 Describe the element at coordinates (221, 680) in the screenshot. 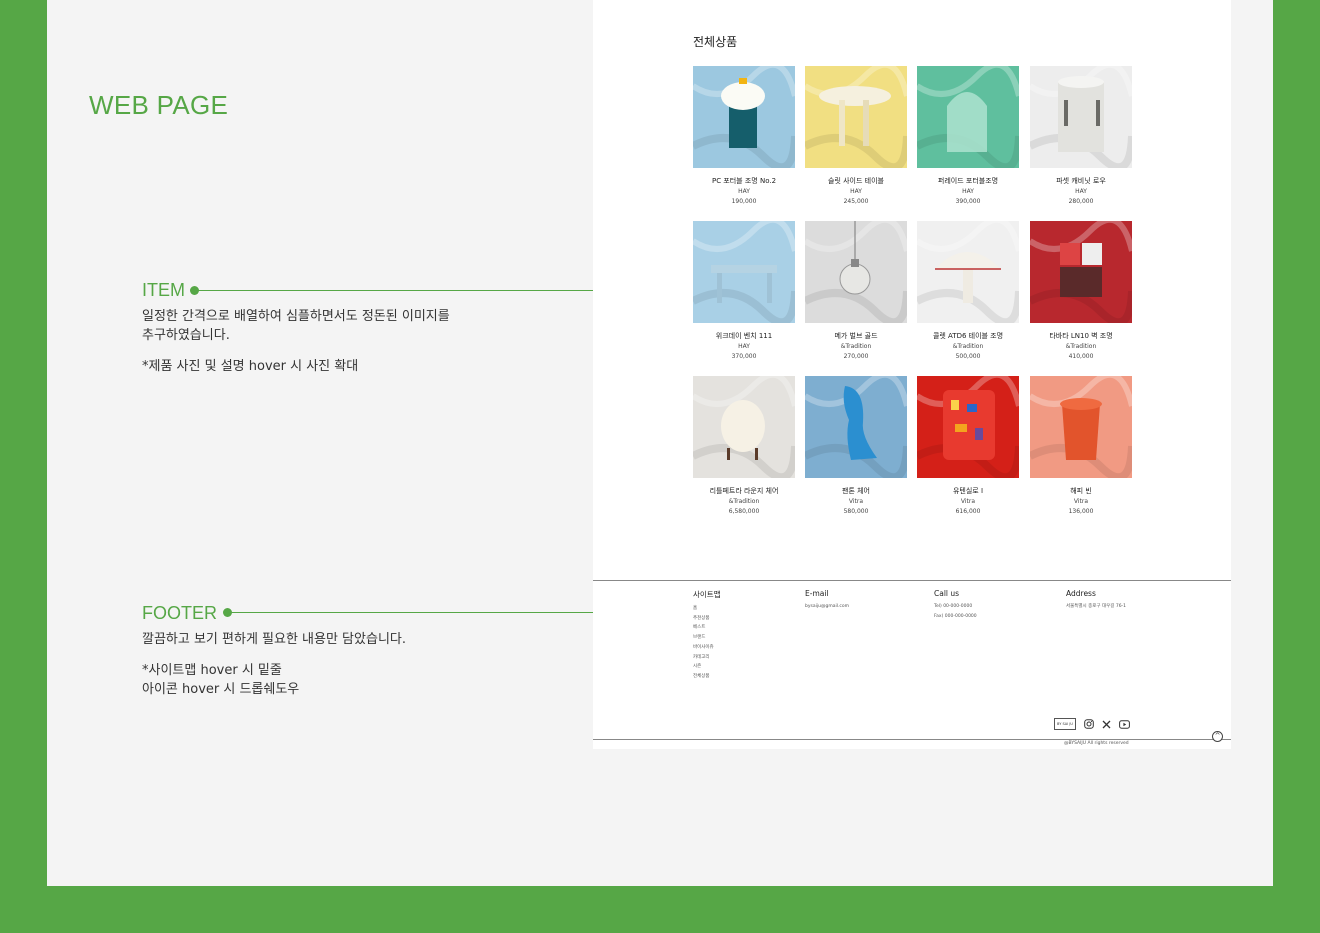

I see `footer-note: *사이트맵 hover 시 밑줄 아이콘 hover 시 드롭쉐도우` at that location.